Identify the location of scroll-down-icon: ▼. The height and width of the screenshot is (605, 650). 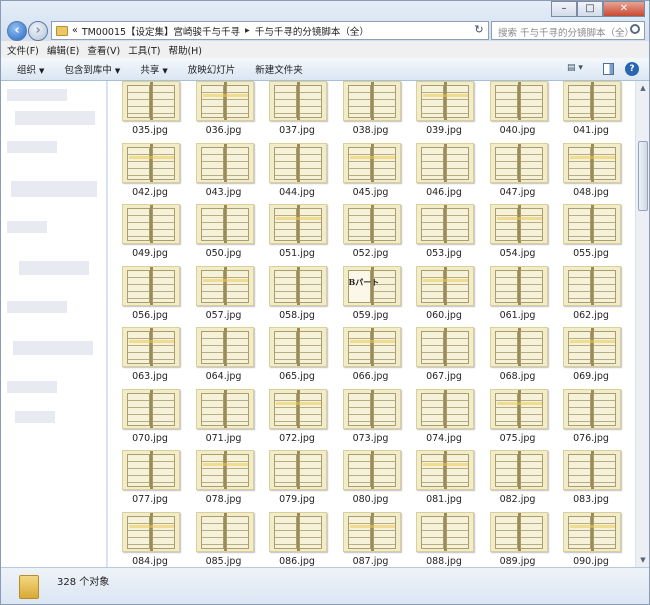
(643, 560).